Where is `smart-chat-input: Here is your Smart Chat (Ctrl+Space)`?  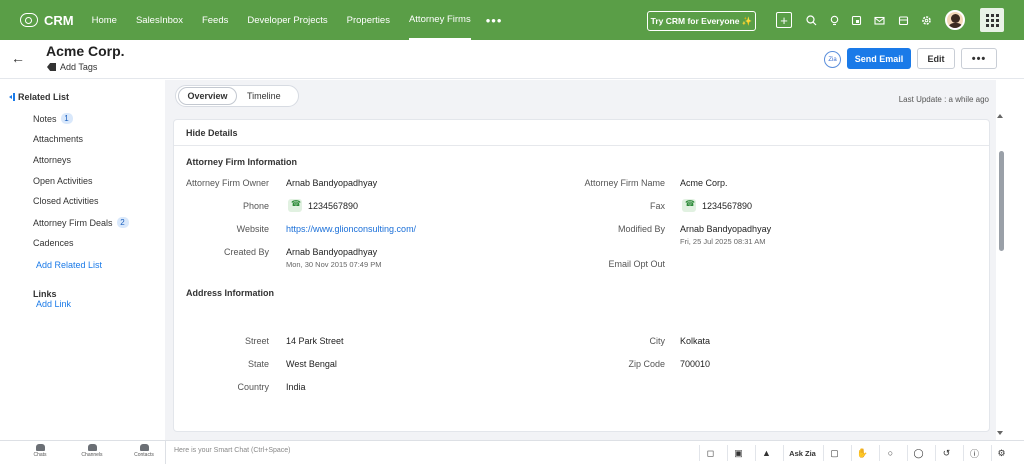 smart-chat-input: Here is your Smart Chat (Ctrl+Space) is located at coordinates (232, 450).